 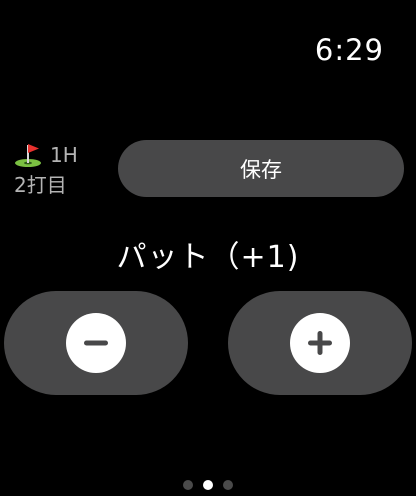 I want to click on hole-number: 1H, so click(x=64, y=155).